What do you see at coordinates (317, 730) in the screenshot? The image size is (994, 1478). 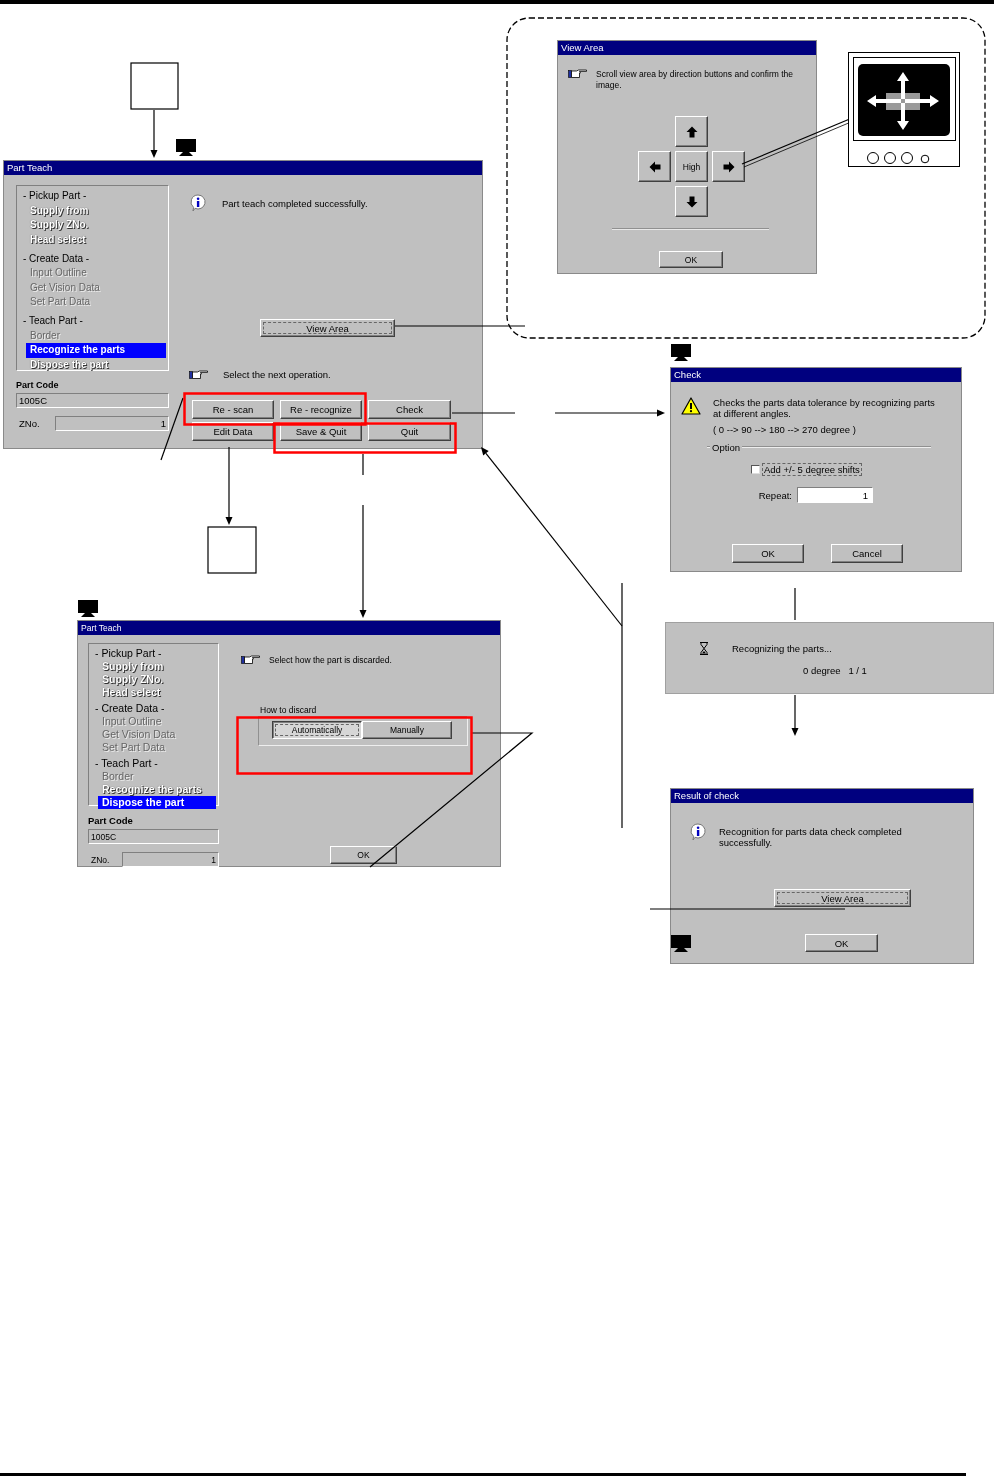 I see `option-button: Automatically` at bounding box center [317, 730].